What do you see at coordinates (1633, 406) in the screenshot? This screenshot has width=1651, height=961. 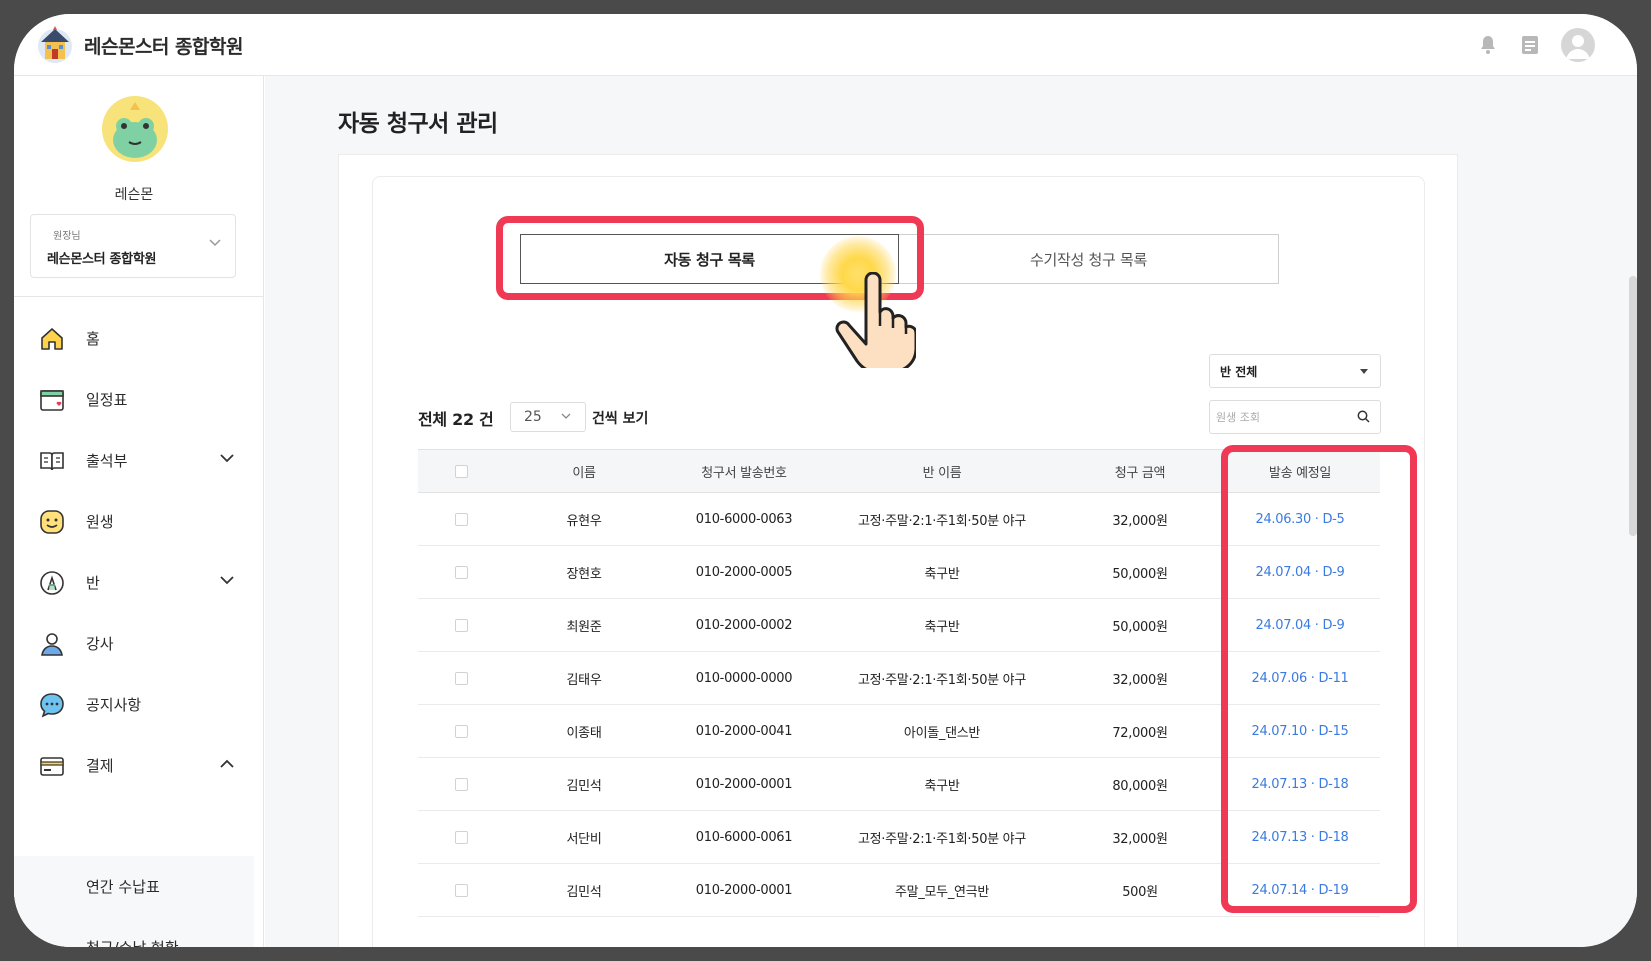 I see `scrollbar` at bounding box center [1633, 406].